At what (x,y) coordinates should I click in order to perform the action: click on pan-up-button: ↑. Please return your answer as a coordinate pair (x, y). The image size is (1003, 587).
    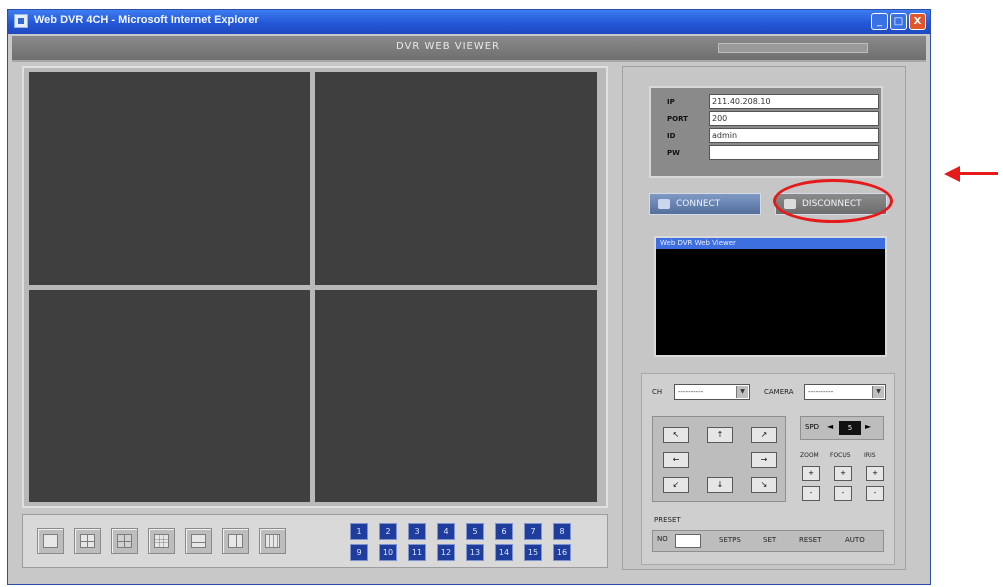
    Looking at the image, I should click on (720, 435).